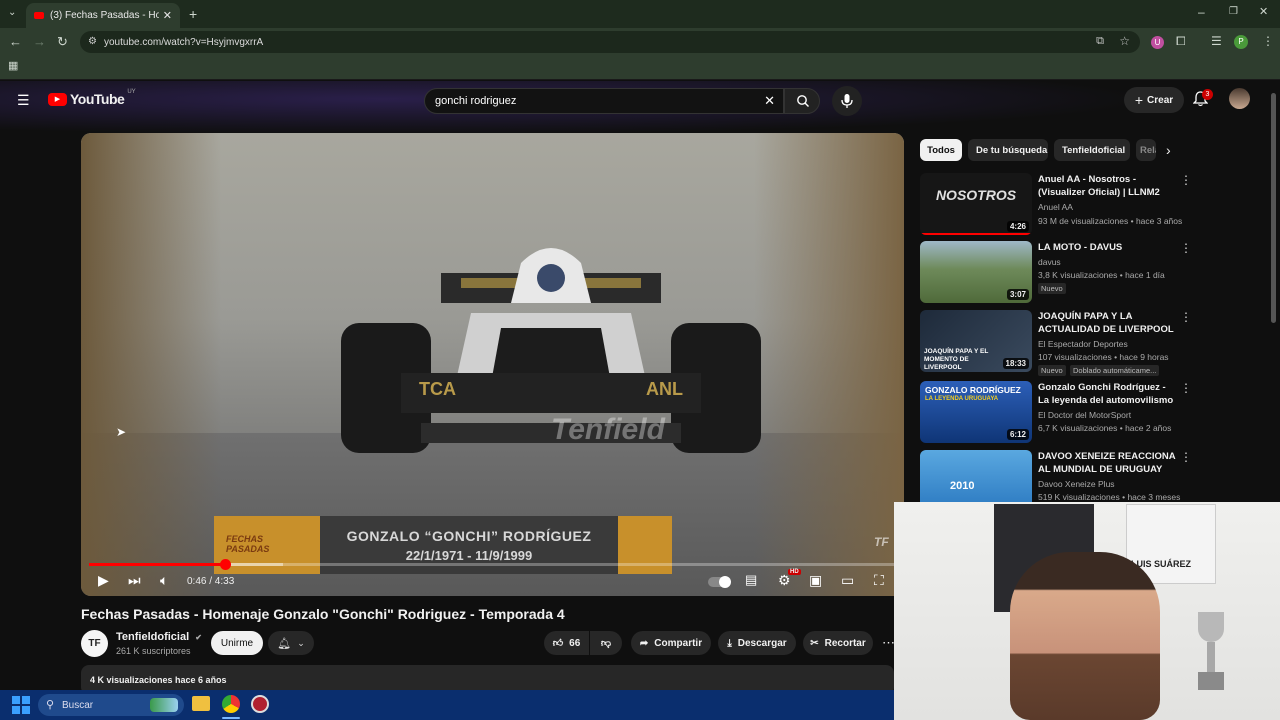 This screenshot has width=1280, height=720. I want to click on clip-button: ✂ Recortar, so click(838, 643).